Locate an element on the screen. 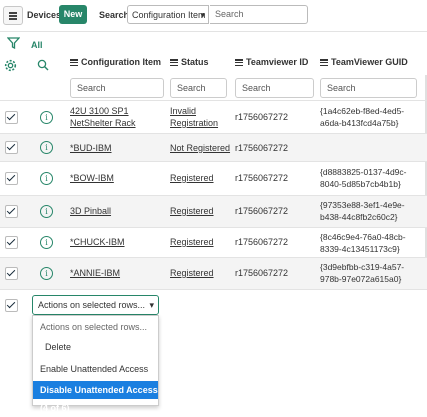 The width and height of the screenshot is (427, 417). column-label: TeamViewer GUID is located at coordinates (369, 62).